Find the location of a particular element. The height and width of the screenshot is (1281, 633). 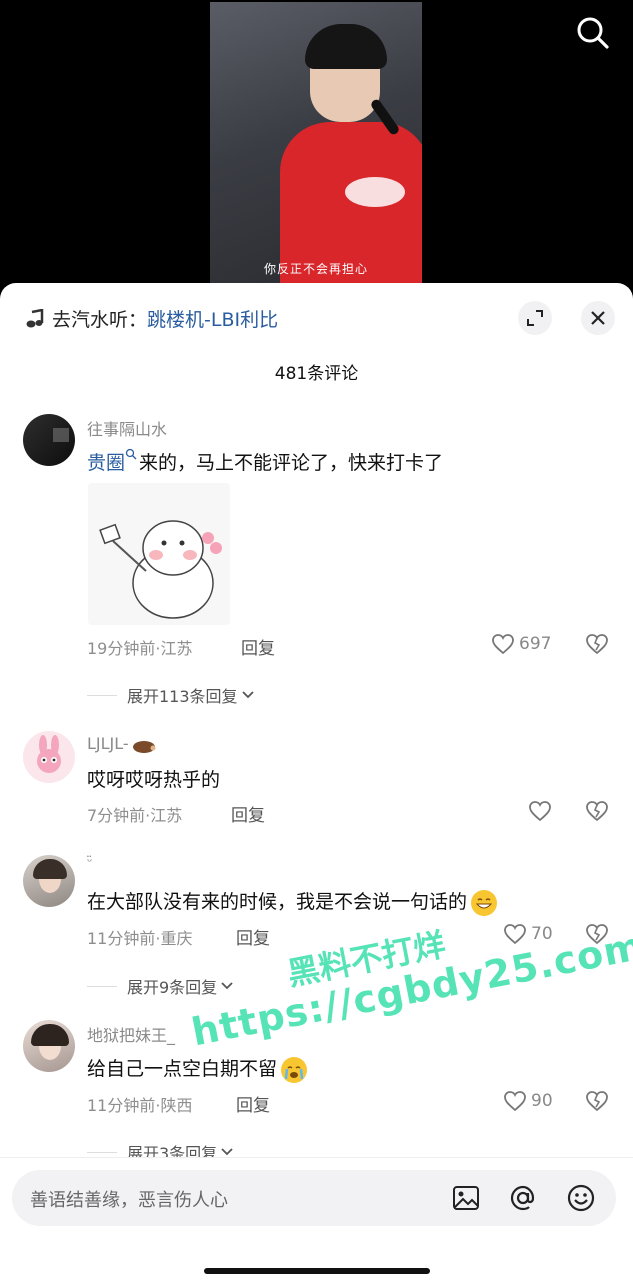

expand-replies-button: 展开113条回复 is located at coordinates (171, 695).